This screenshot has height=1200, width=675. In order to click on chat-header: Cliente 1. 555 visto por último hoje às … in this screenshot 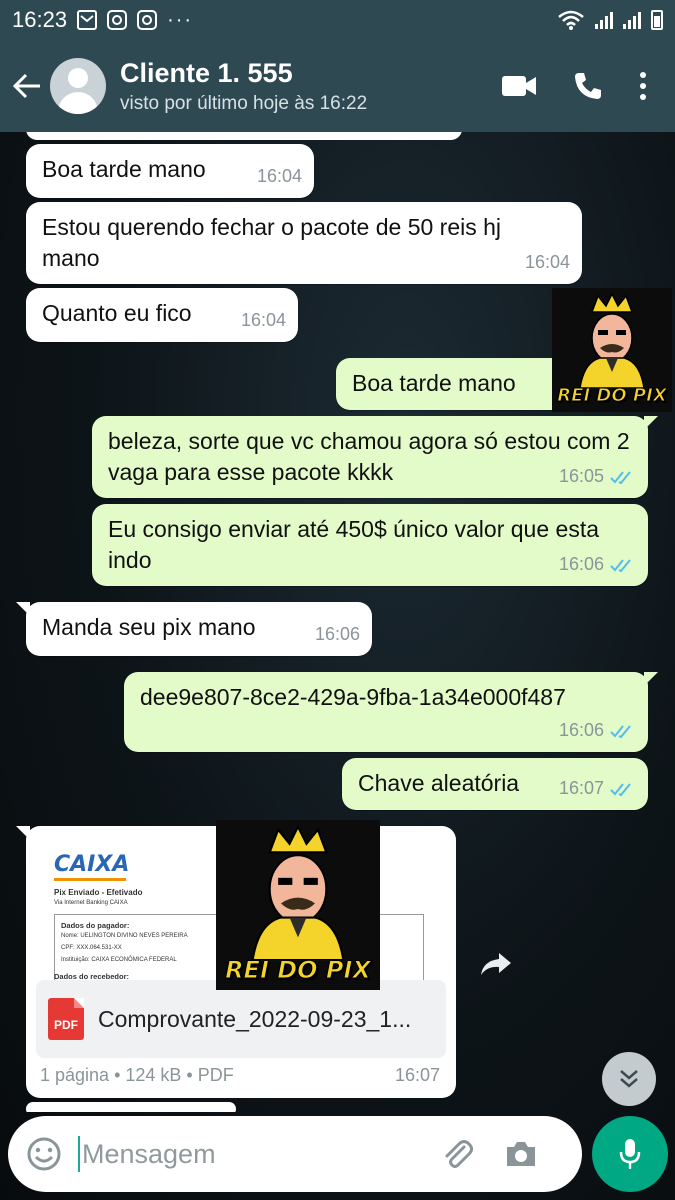, I will do `click(337, 86)`.